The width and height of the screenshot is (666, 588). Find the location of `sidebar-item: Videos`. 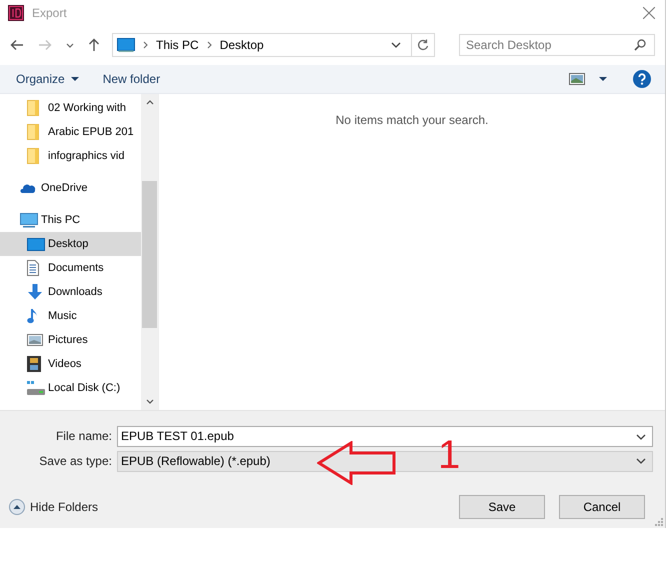

sidebar-item: Videos is located at coordinates (70, 364).